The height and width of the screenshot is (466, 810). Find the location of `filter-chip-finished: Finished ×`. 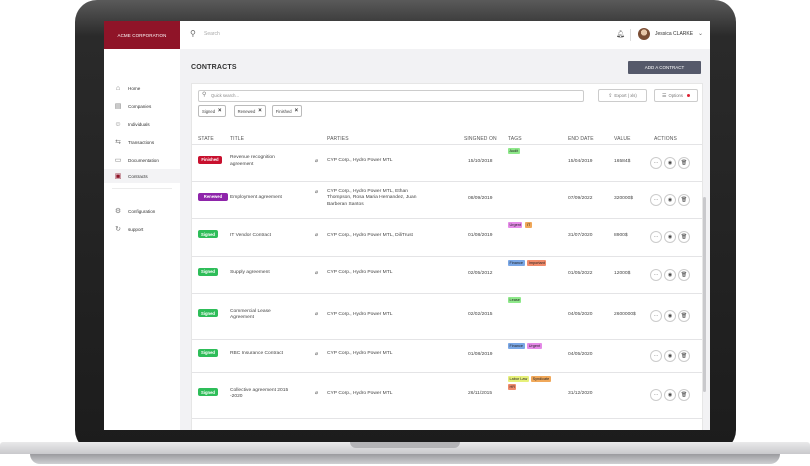

filter-chip-finished: Finished × is located at coordinates (287, 111).